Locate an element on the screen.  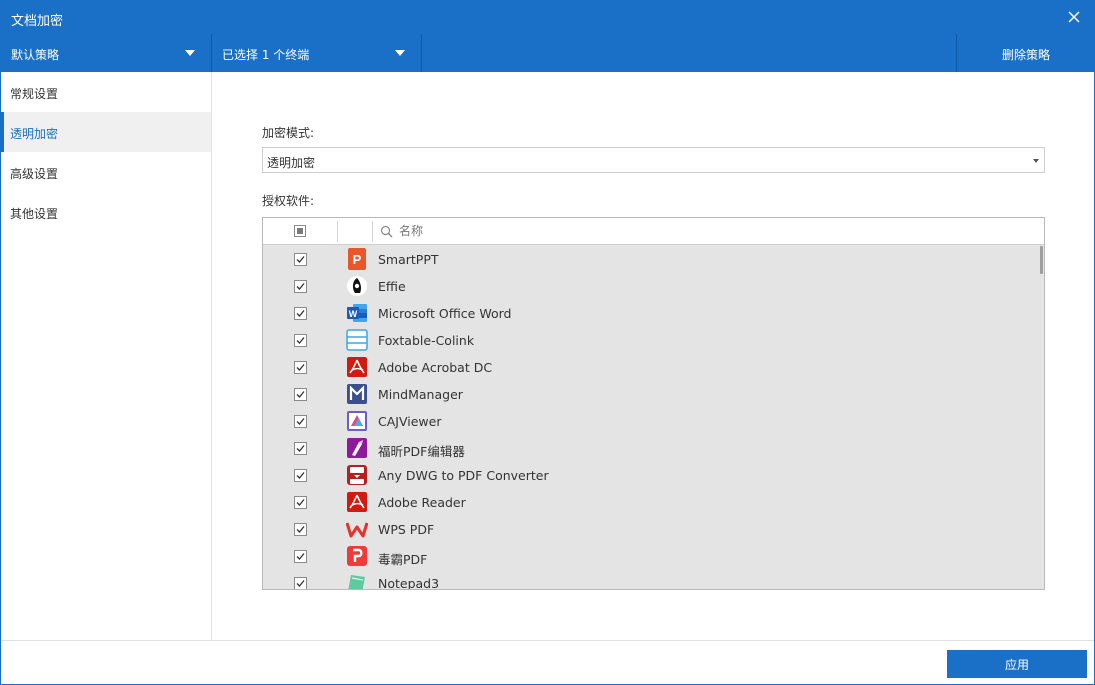
table-row: P SmartPPT is located at coordinates (653, 259).